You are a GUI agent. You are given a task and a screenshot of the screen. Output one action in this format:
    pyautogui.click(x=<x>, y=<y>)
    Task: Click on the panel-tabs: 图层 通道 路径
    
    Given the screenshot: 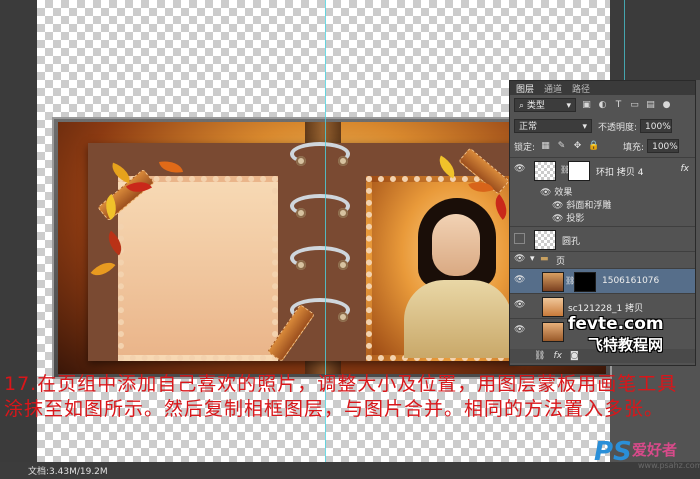 What is the action you would take?
    pyautogui.click(x=602, y=88)
    